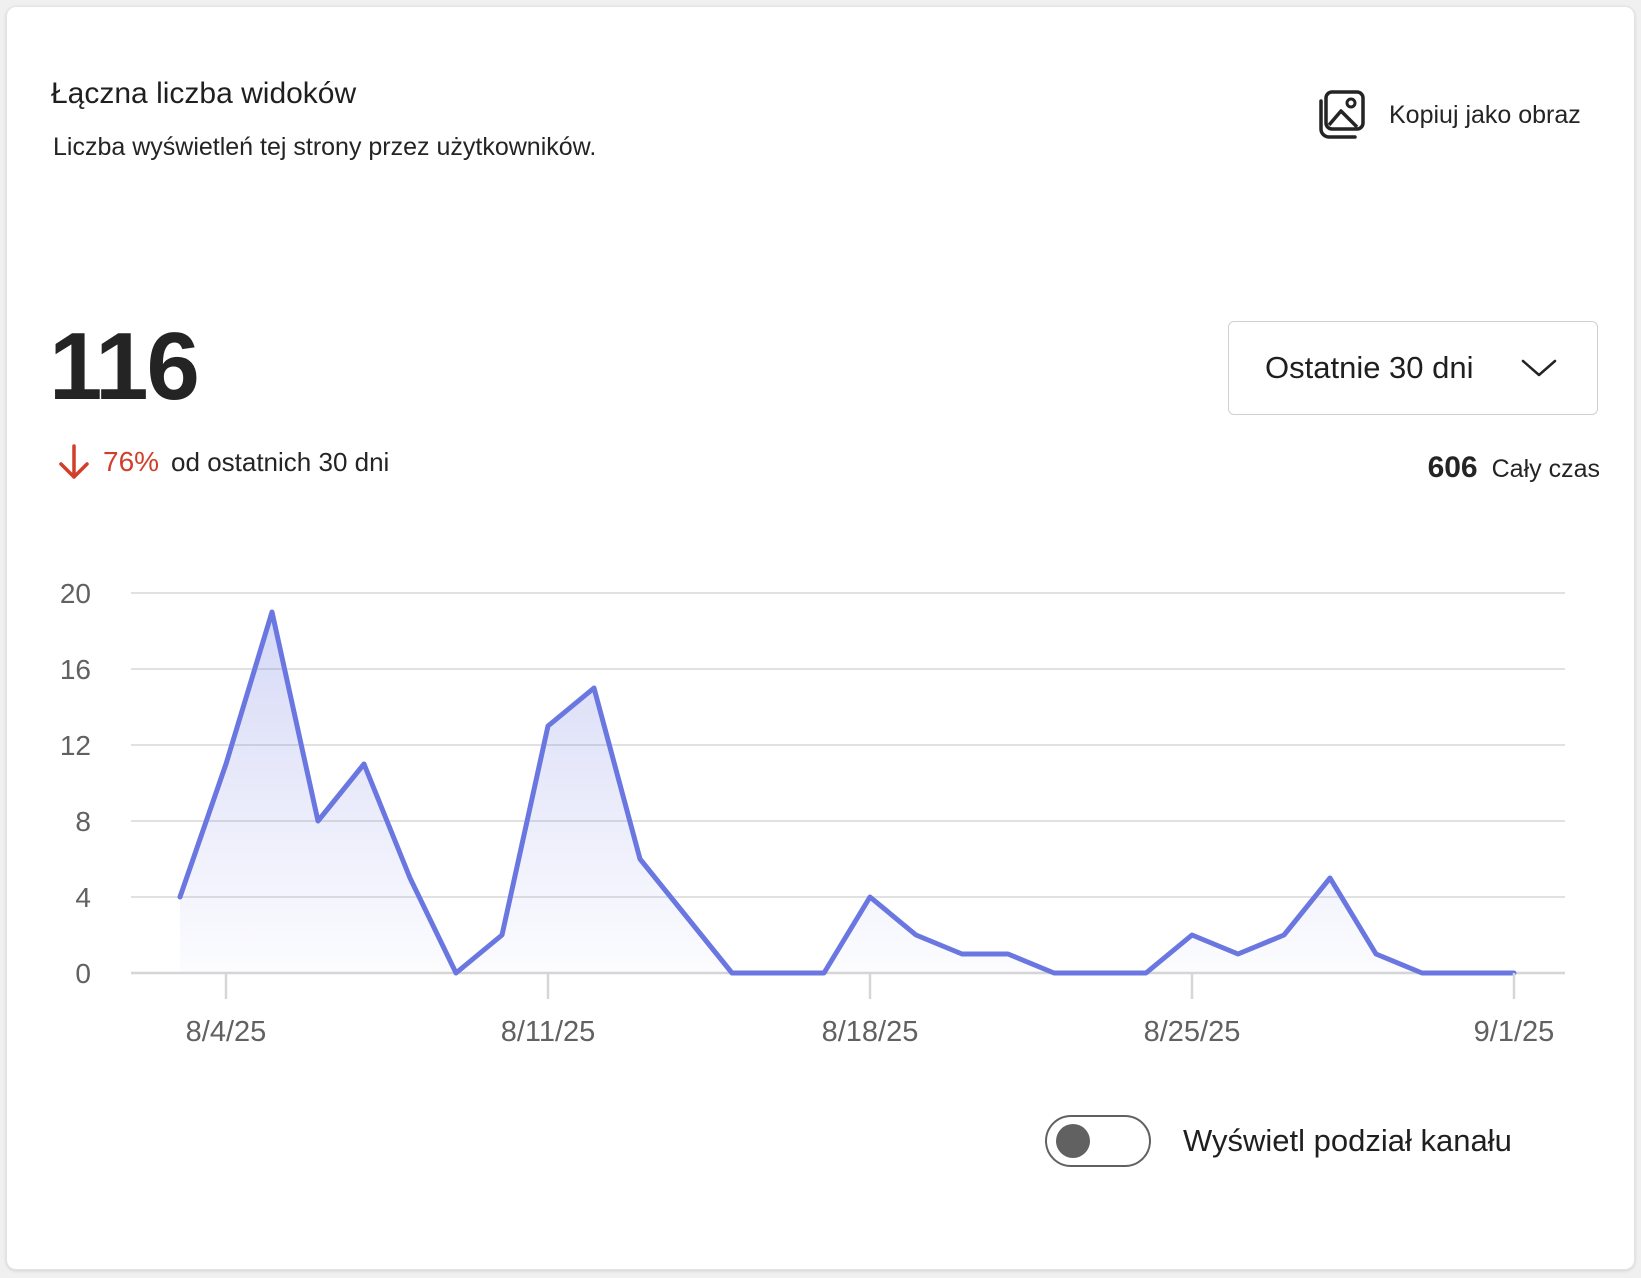  What do you see at coordinates (1514, 1032) in the screenshot?
I see `x-tick-label: 9/1/25` at bounding box center [1514, 1032].